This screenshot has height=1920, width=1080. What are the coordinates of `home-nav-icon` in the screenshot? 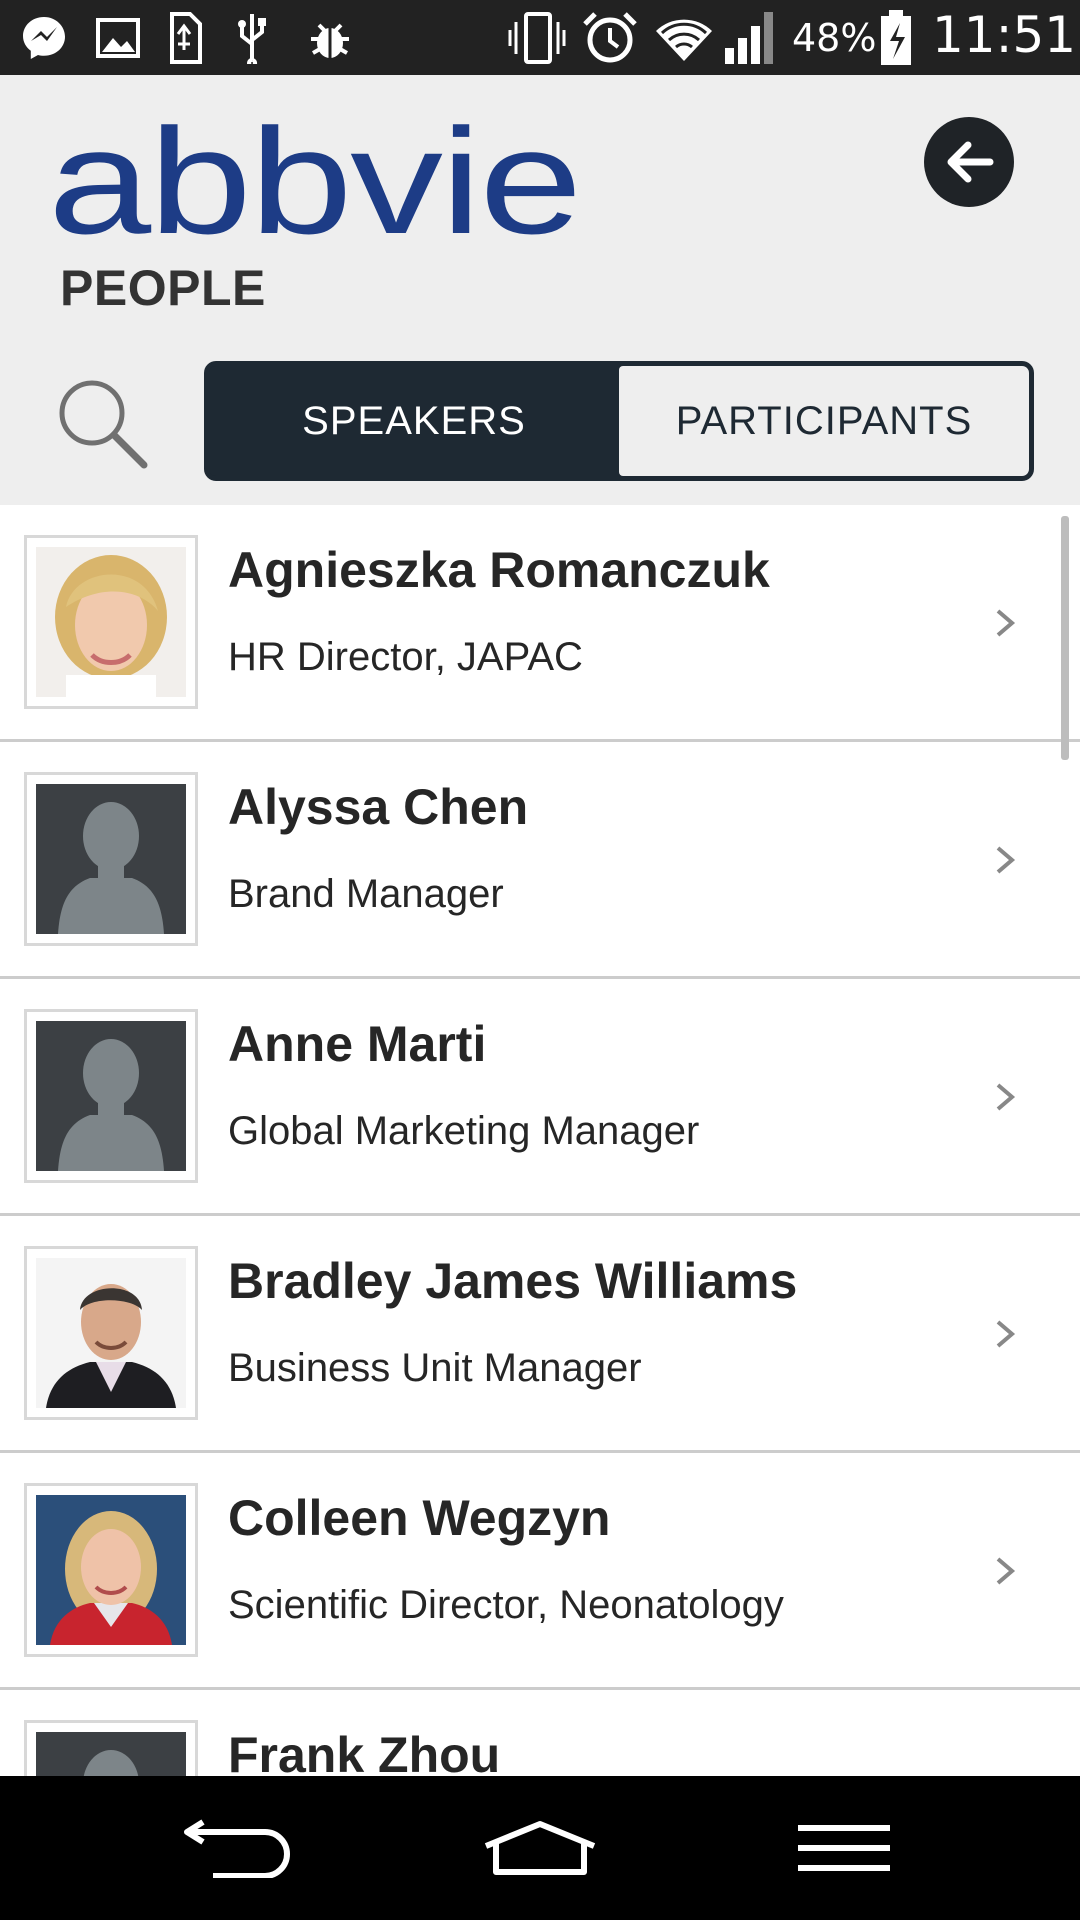 It's located at (540, 1848).